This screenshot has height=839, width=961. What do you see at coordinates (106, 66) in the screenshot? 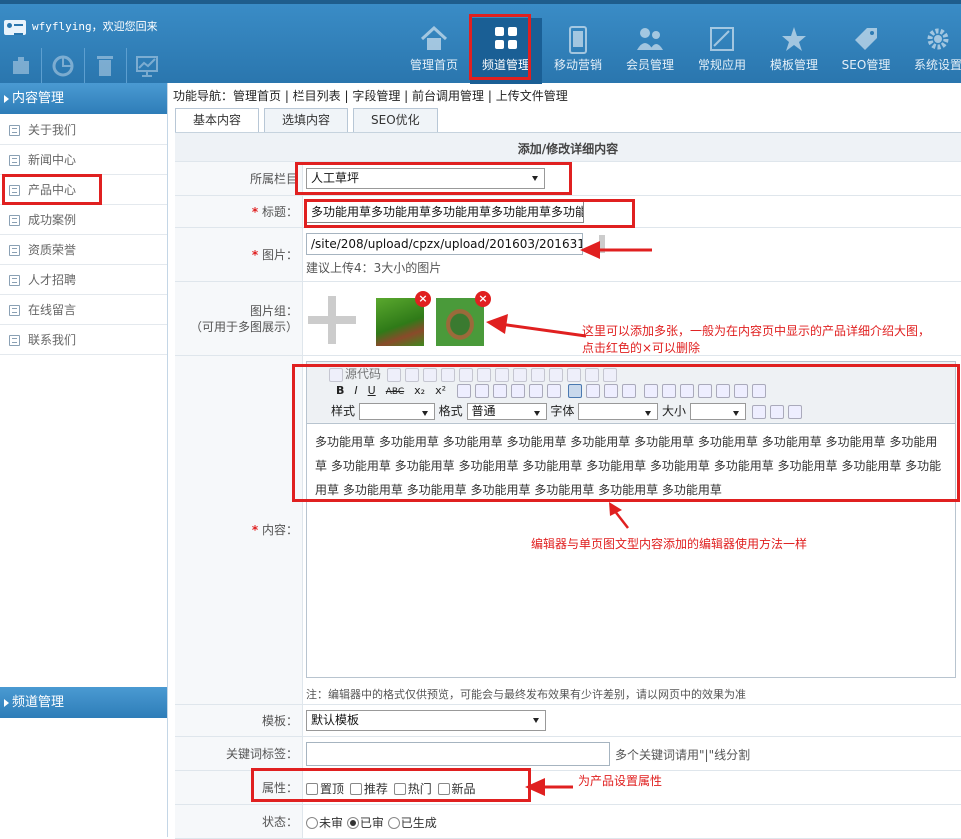
I see `trash-icon` at bounding box center [106, 66].